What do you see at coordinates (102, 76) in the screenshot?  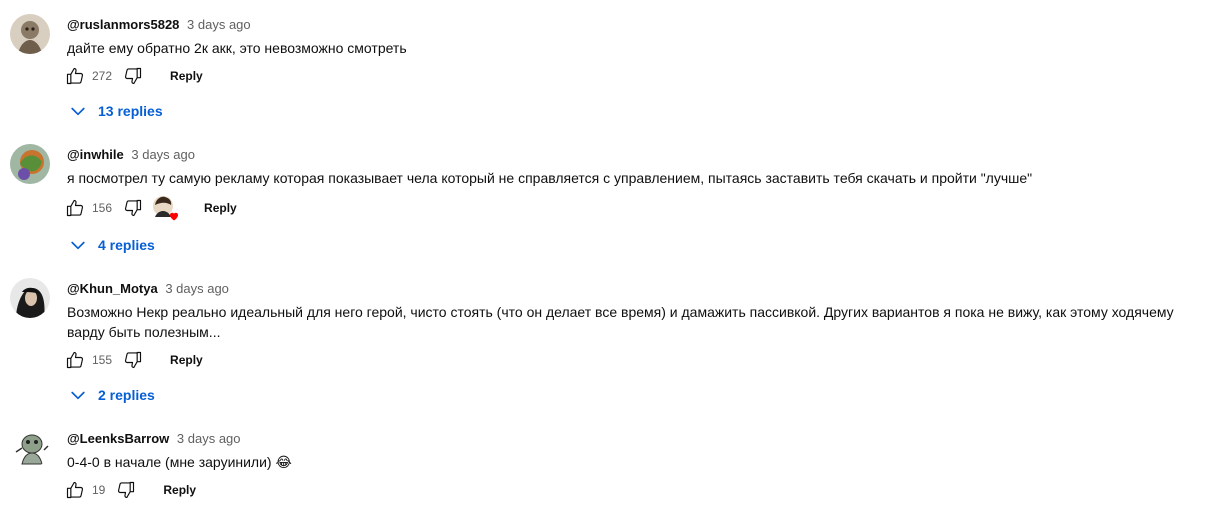 I see `like-count: 272` at bounding box center [102, 76].